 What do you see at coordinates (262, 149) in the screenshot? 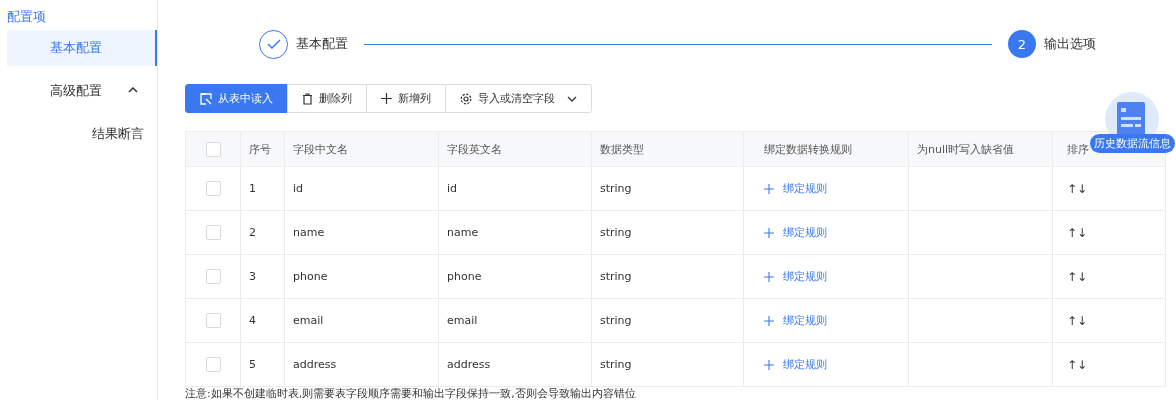
I see `column-header: 序号` at bounding box center [262, 149].